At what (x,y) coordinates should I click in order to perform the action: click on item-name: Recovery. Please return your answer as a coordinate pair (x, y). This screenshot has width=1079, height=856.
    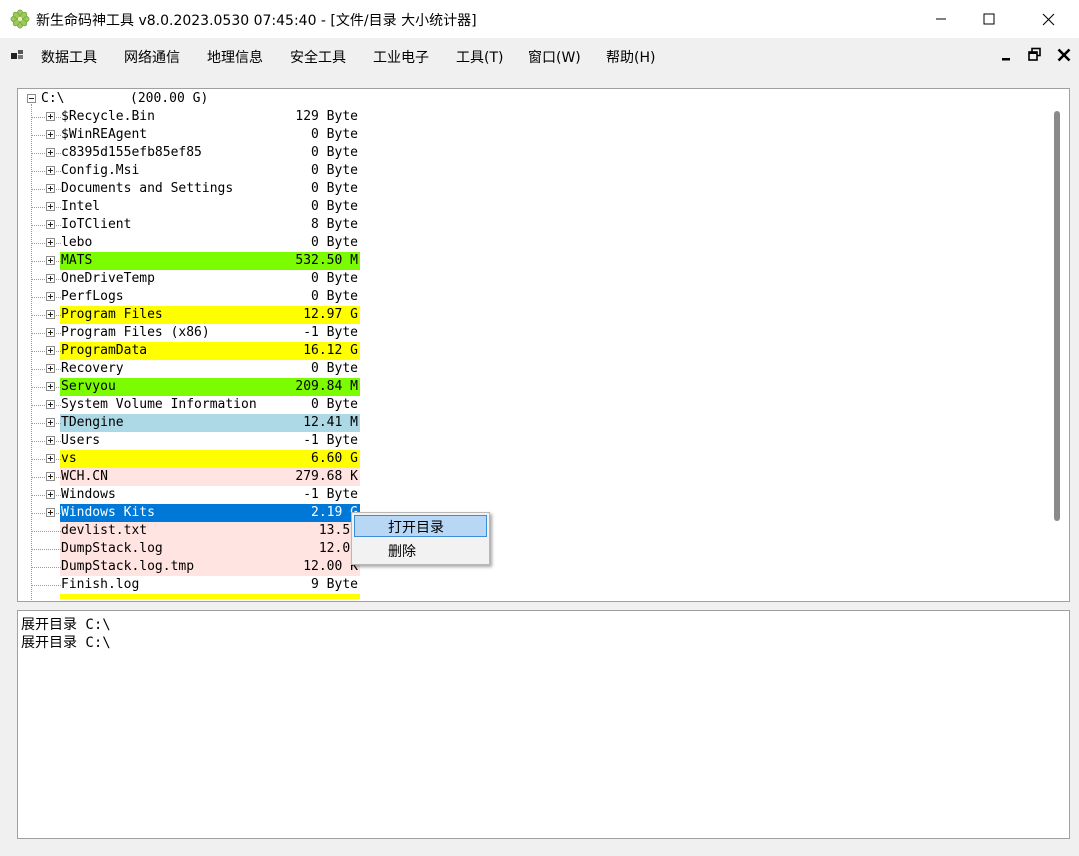
    Looking at the image, I should click on (92, 368).